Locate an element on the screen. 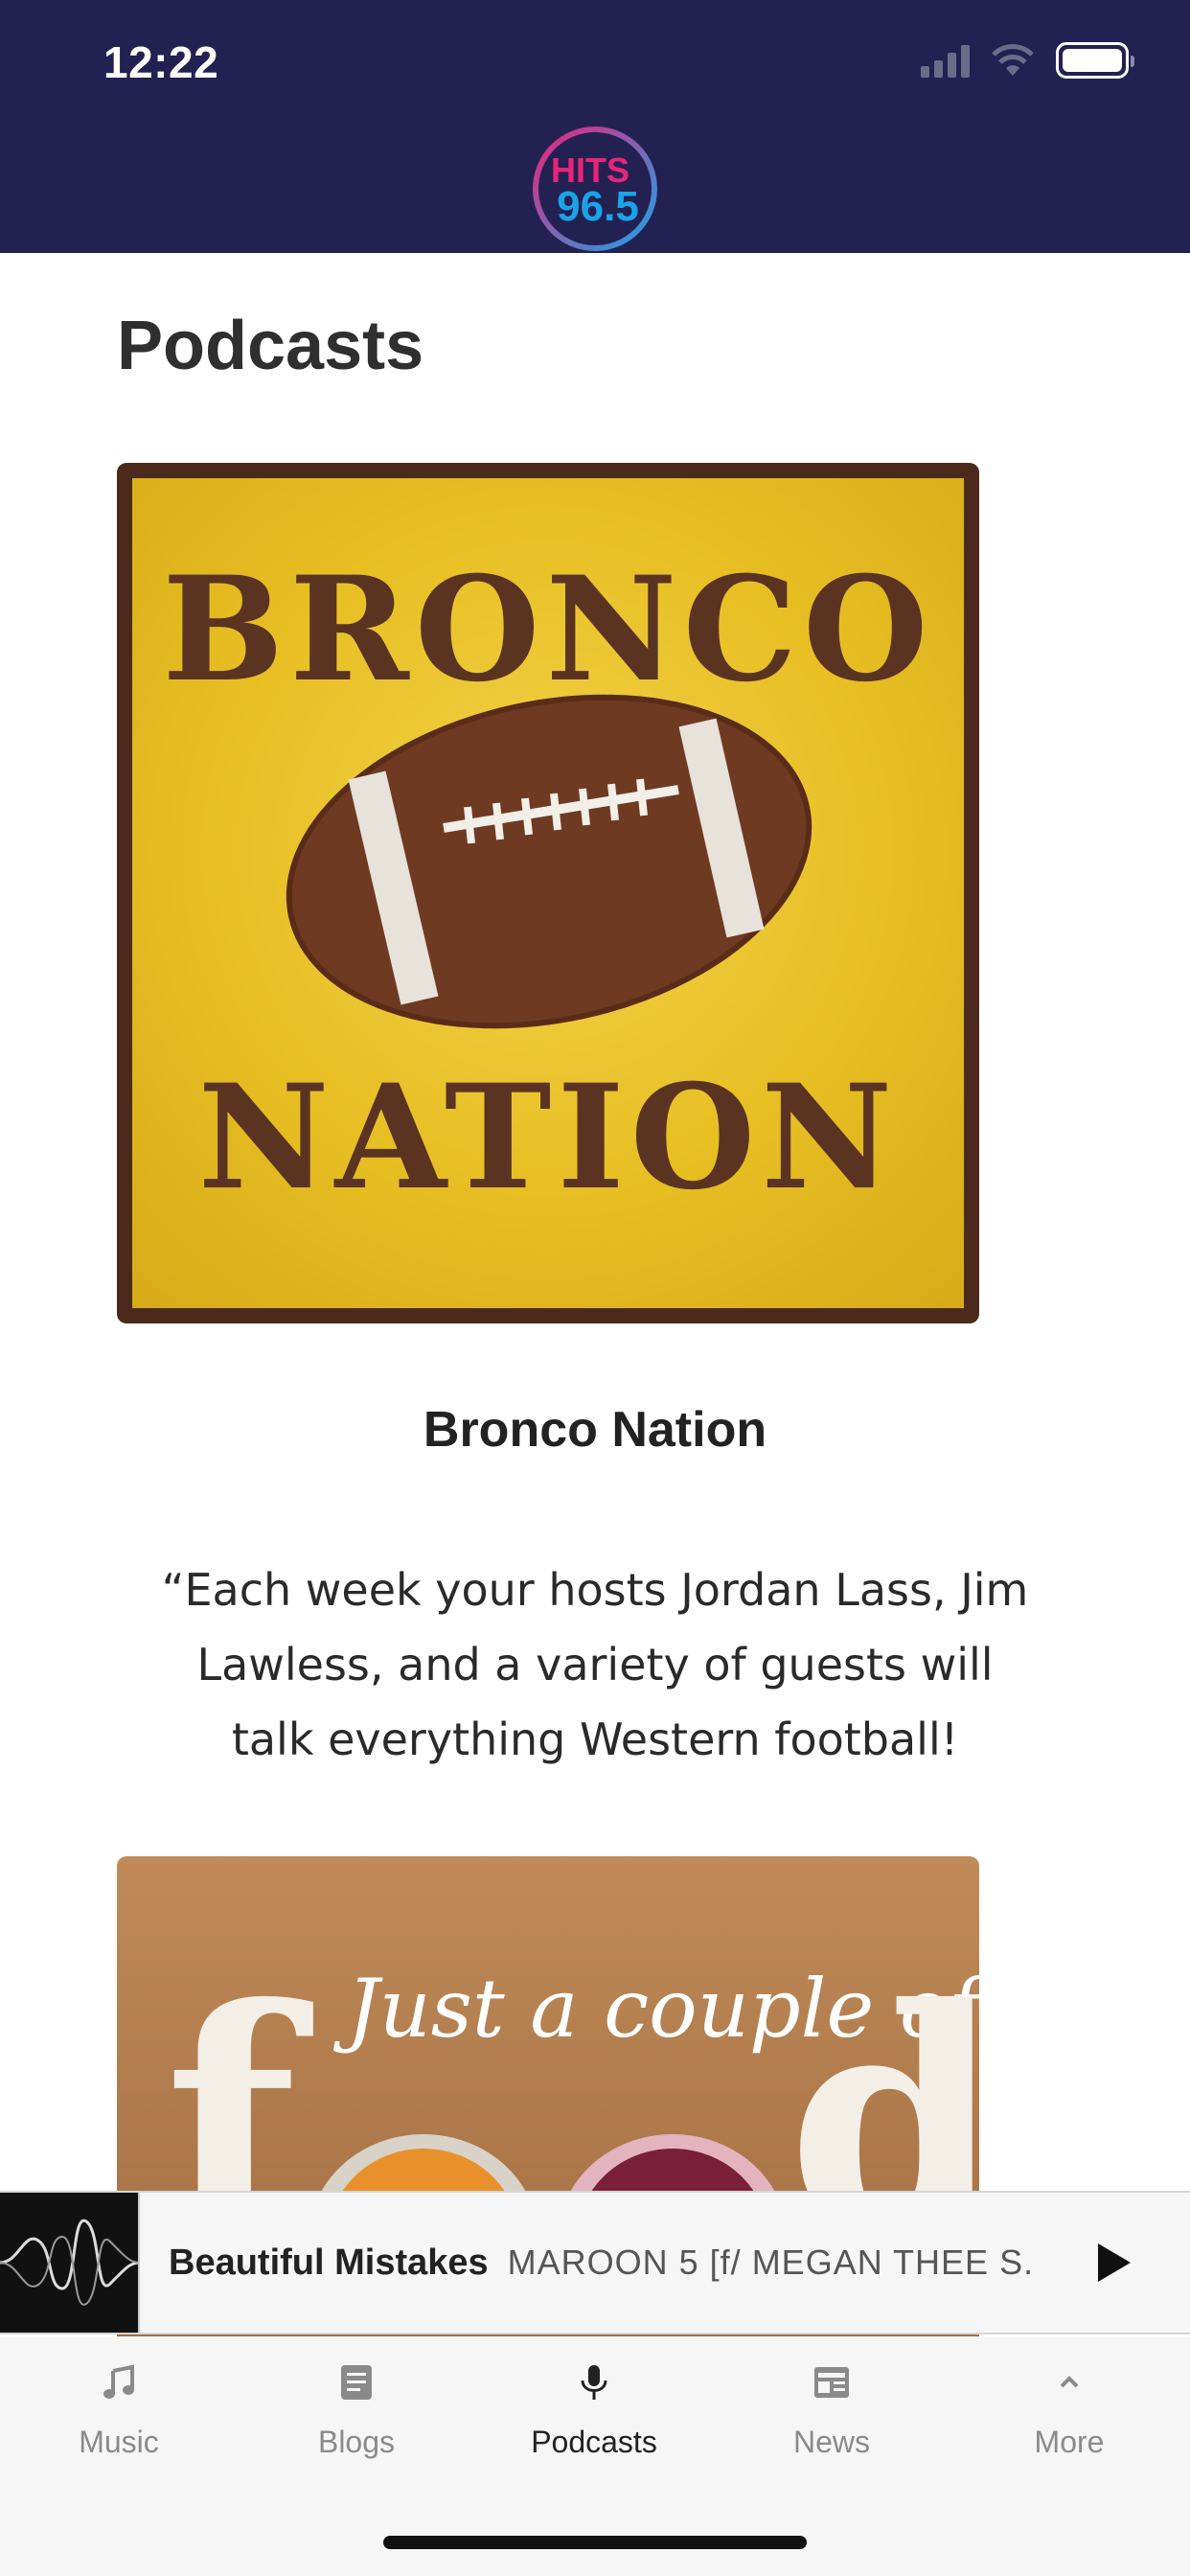 Image resolution: width=1190 pixels, height=2576 pixels. waveform-icon is located at coordinates (69, 2262).